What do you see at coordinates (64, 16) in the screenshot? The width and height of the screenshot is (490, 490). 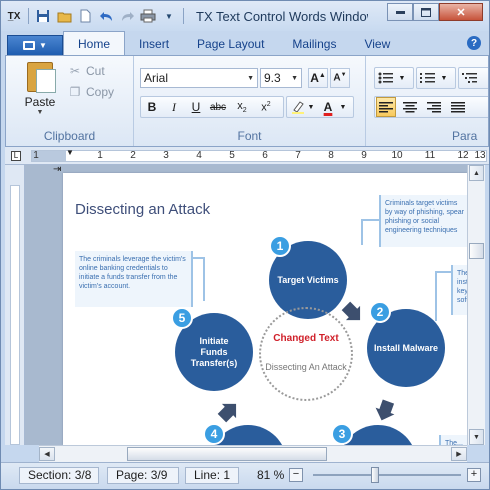 I see `open-folder-icon` at bounding box center [64, 16].